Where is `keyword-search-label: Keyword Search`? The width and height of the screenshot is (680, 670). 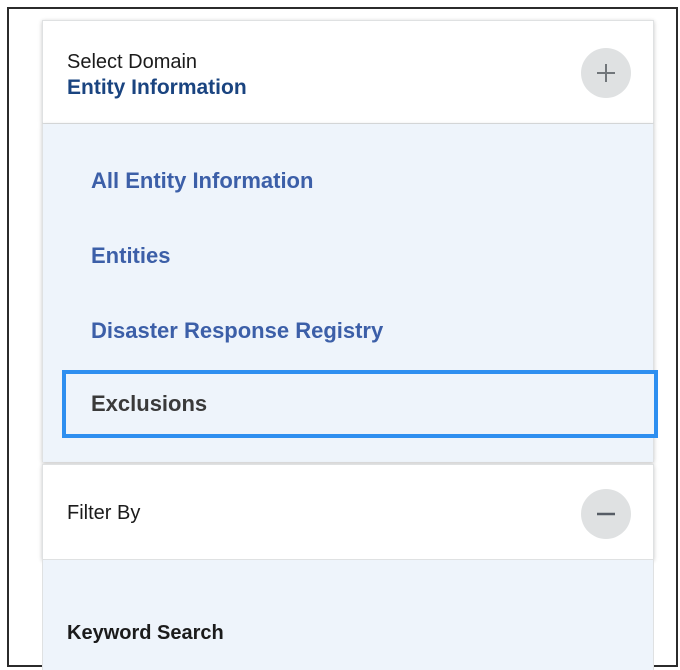
keyword-search-label: Keyword Search is located at coordinates (145, 633).